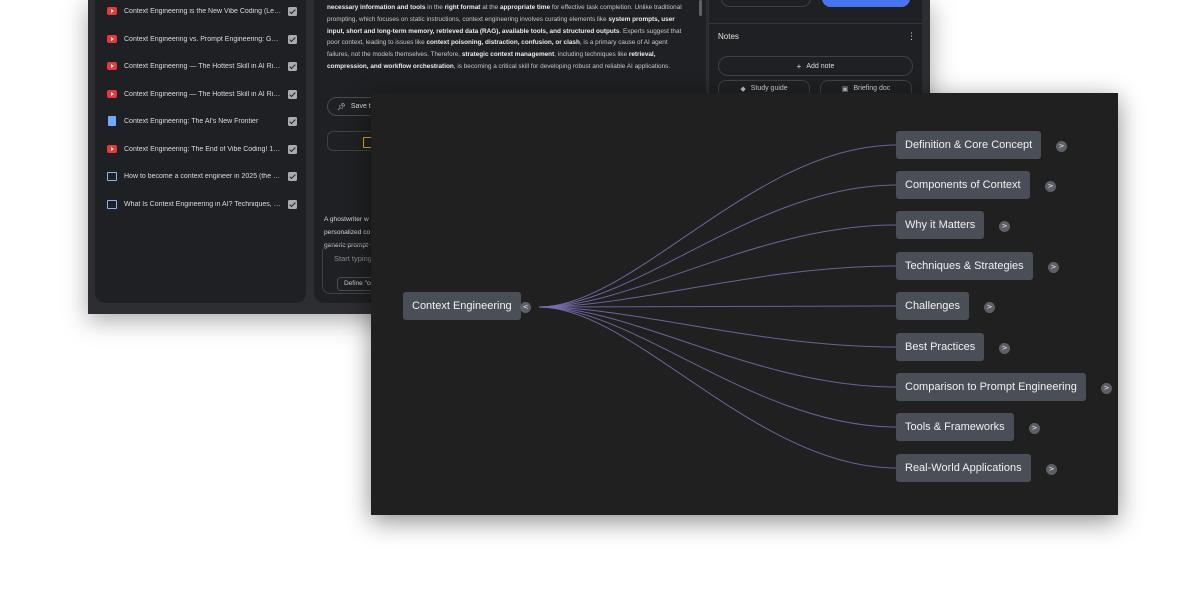  I want to click on node-label: Comparison to Prompt Engineering, so click(991, 387).